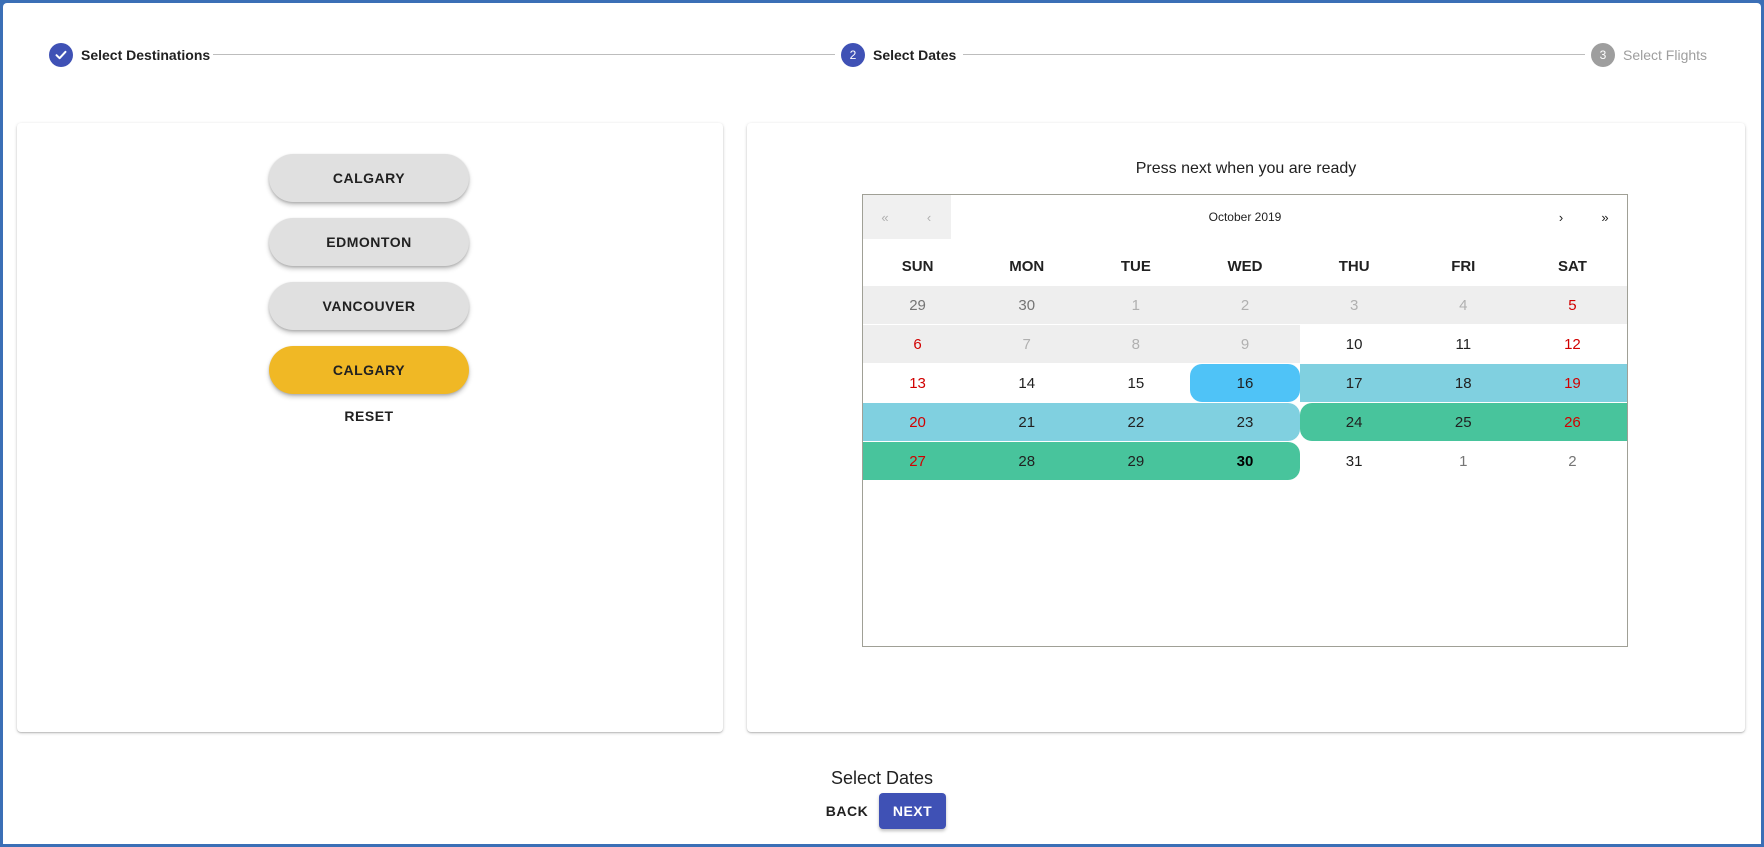 This screenshot has height=847, width=1764. Describe the element at coordinates (369, 416) in the screenshot. I see `reset-button: RESET` at that location.